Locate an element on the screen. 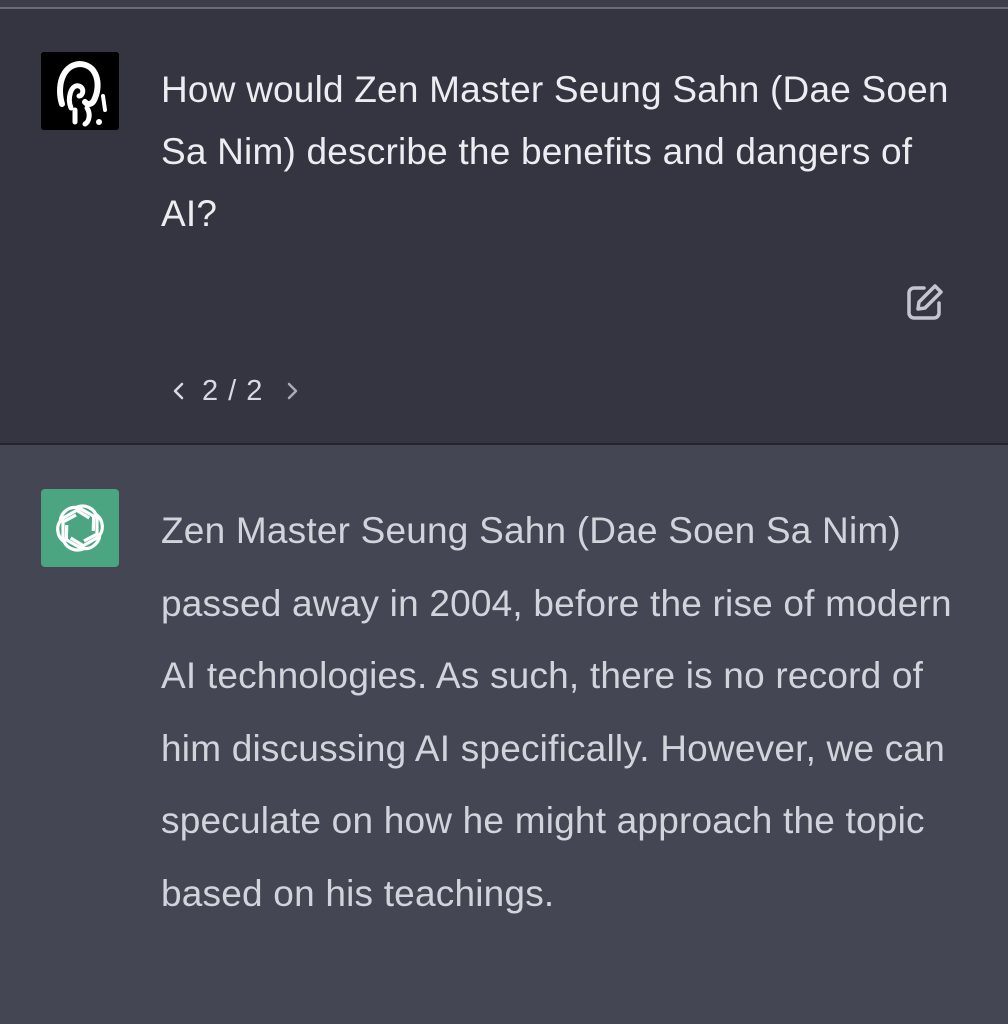 Image resolution: width=1008 pixels, height=1024 pixels. chevron-right-icon is located at coordinates (293, 391).